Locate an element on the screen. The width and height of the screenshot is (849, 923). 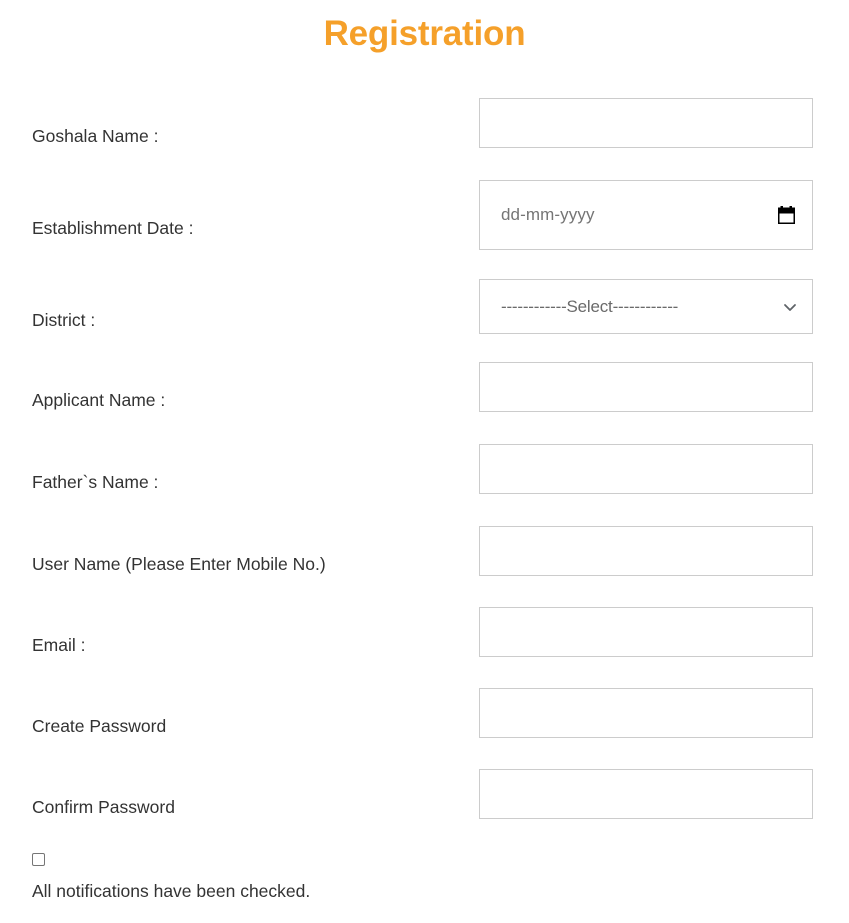
input-user-name is located at coordinates (646, 551).